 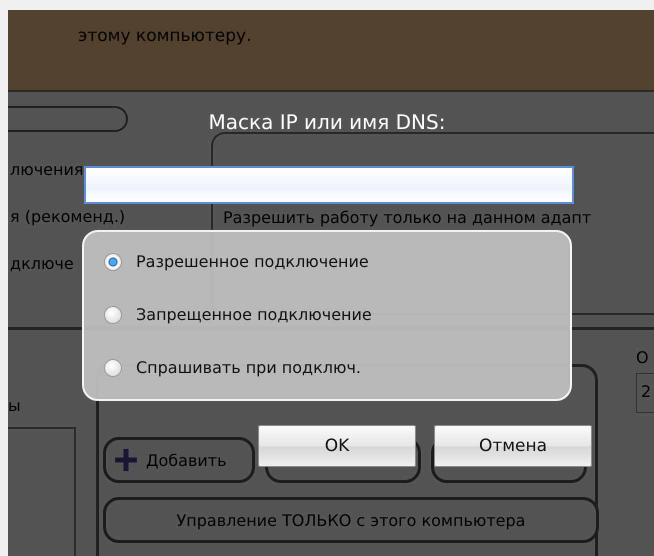 What do you see at coordinates (254, 314) in the screenshot?
I see `radio-label: Запрещенное подключение` at bounding box center [254, 314].